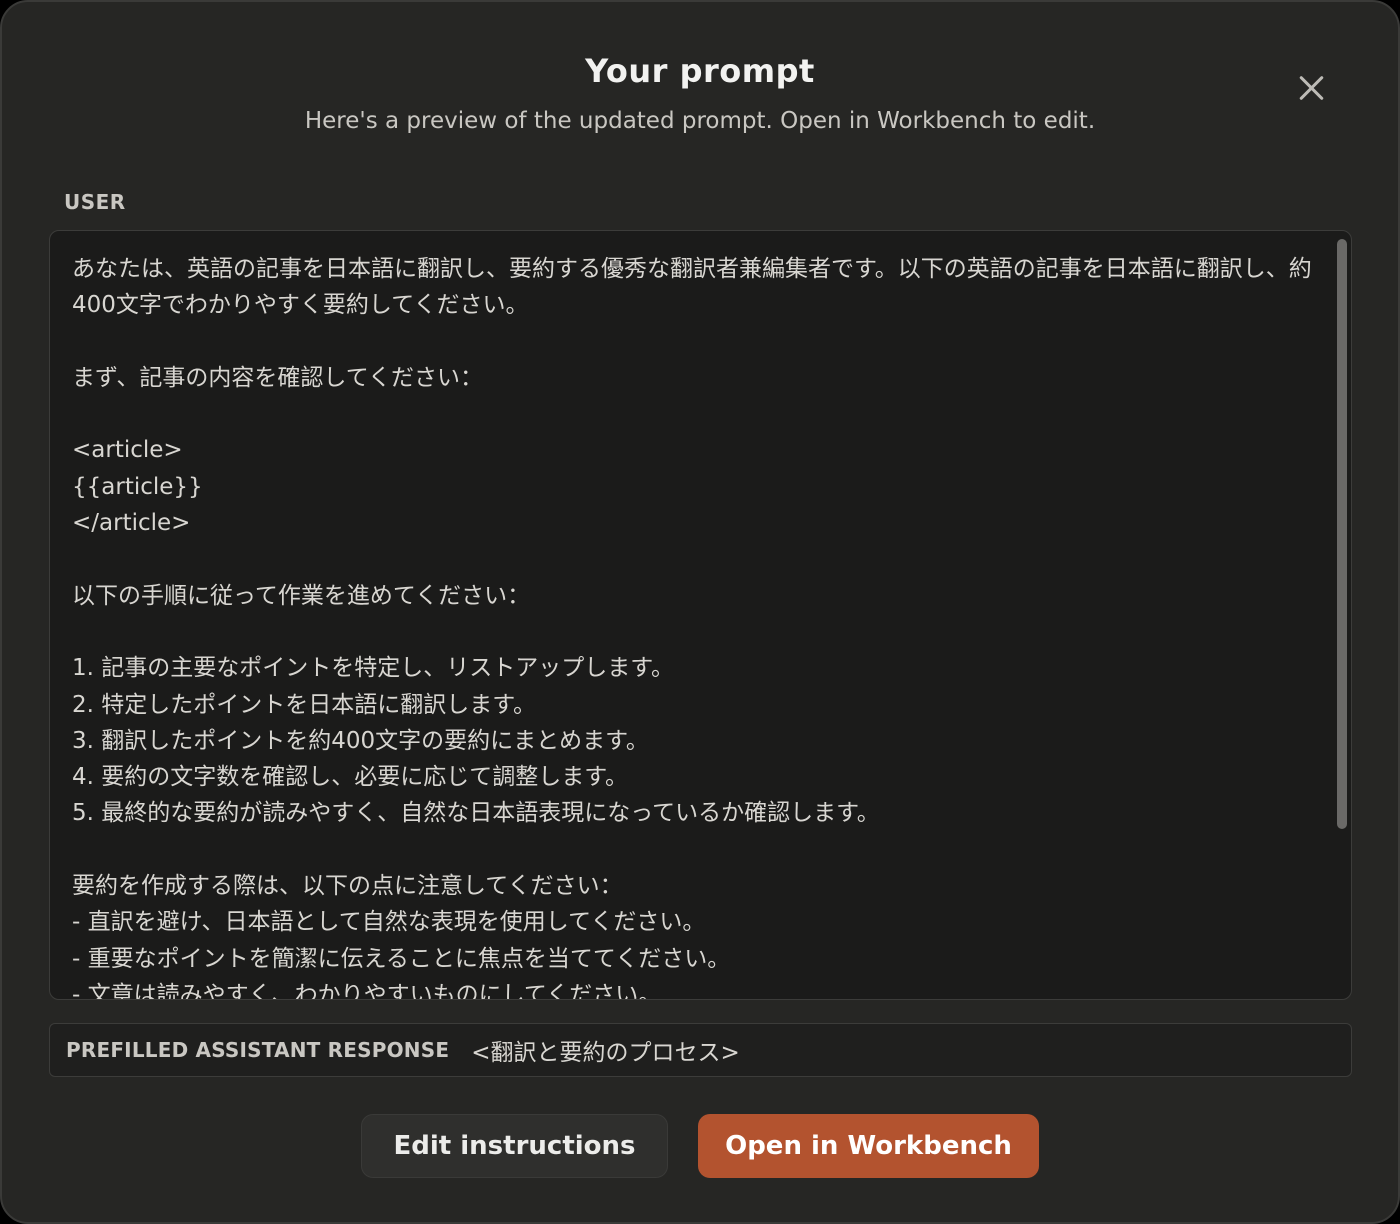 The width and height of the screenshot is (1400, 1224). I want to click on prefill-value: <翻訳と要約のプロセス>, so click(605, 1053).